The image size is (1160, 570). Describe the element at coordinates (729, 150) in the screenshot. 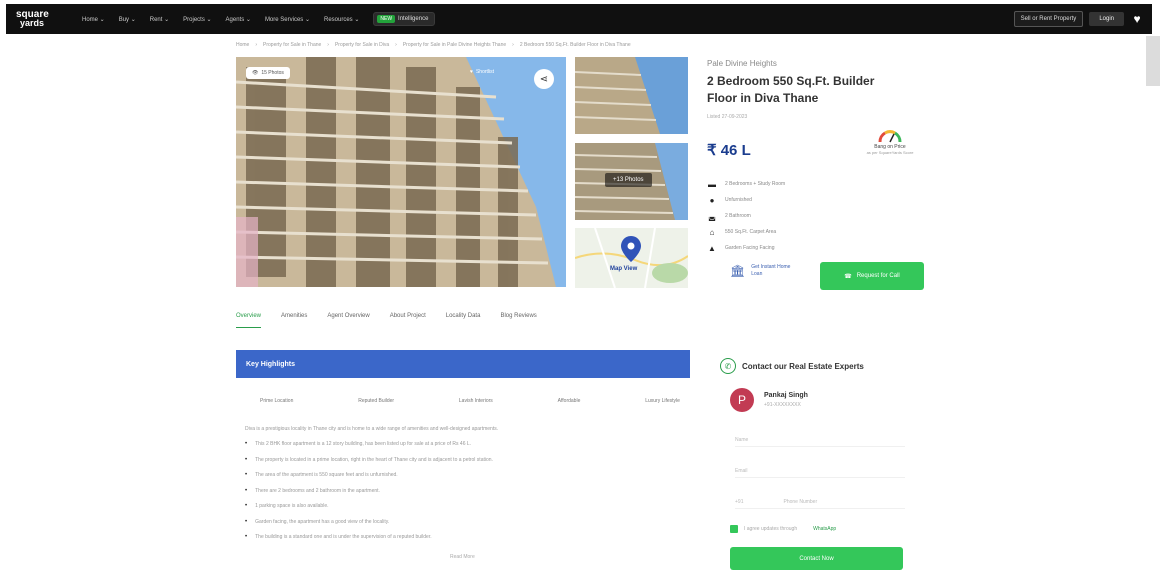

I see `property-price: ₹ 46 L` at that location.